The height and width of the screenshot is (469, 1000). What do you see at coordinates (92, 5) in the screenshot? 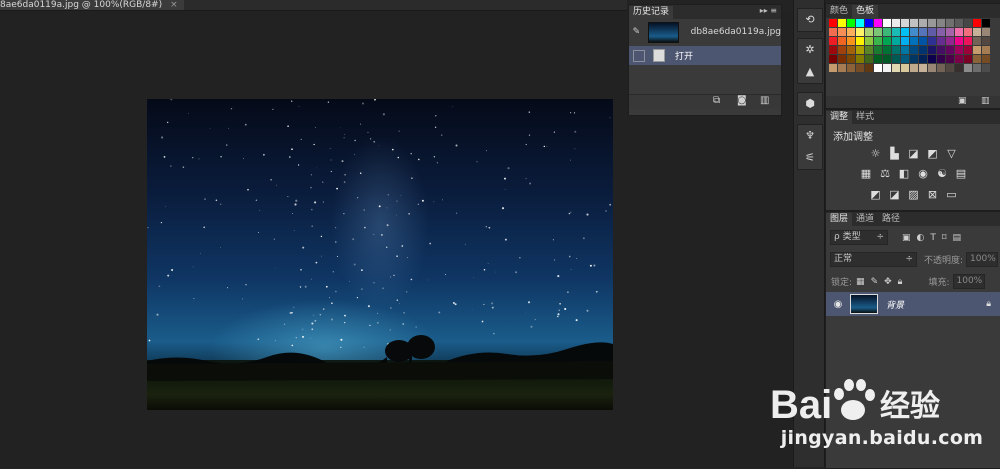
I see `document-tab: 8ae6da0119a.jpg @ 100%(RGB/8#) ×` at bounding box center [92, 5].